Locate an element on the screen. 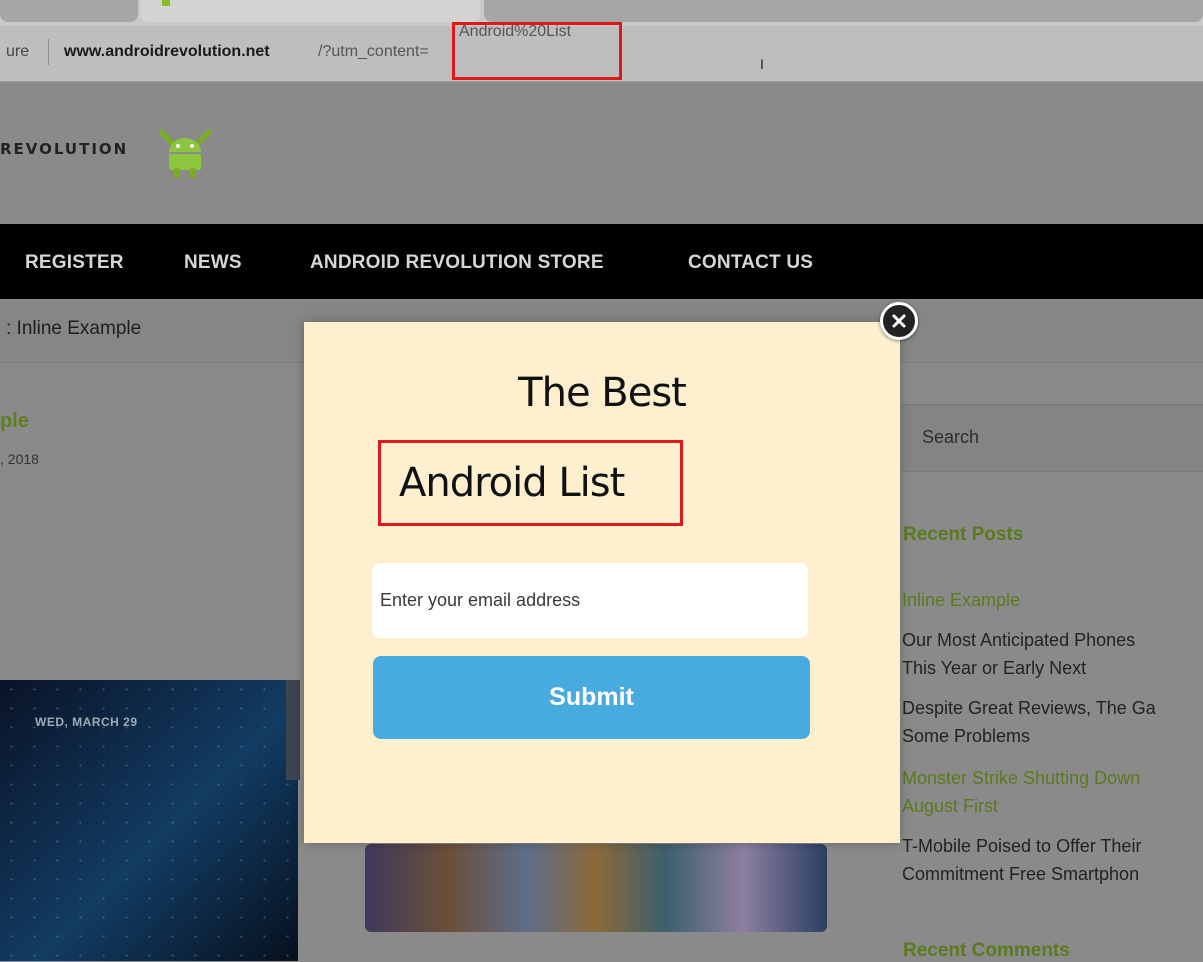 Image resolution: width=1203 pixels, height=962 pixels. modal-subtitle: Android List is located at coordinates (512, 483).